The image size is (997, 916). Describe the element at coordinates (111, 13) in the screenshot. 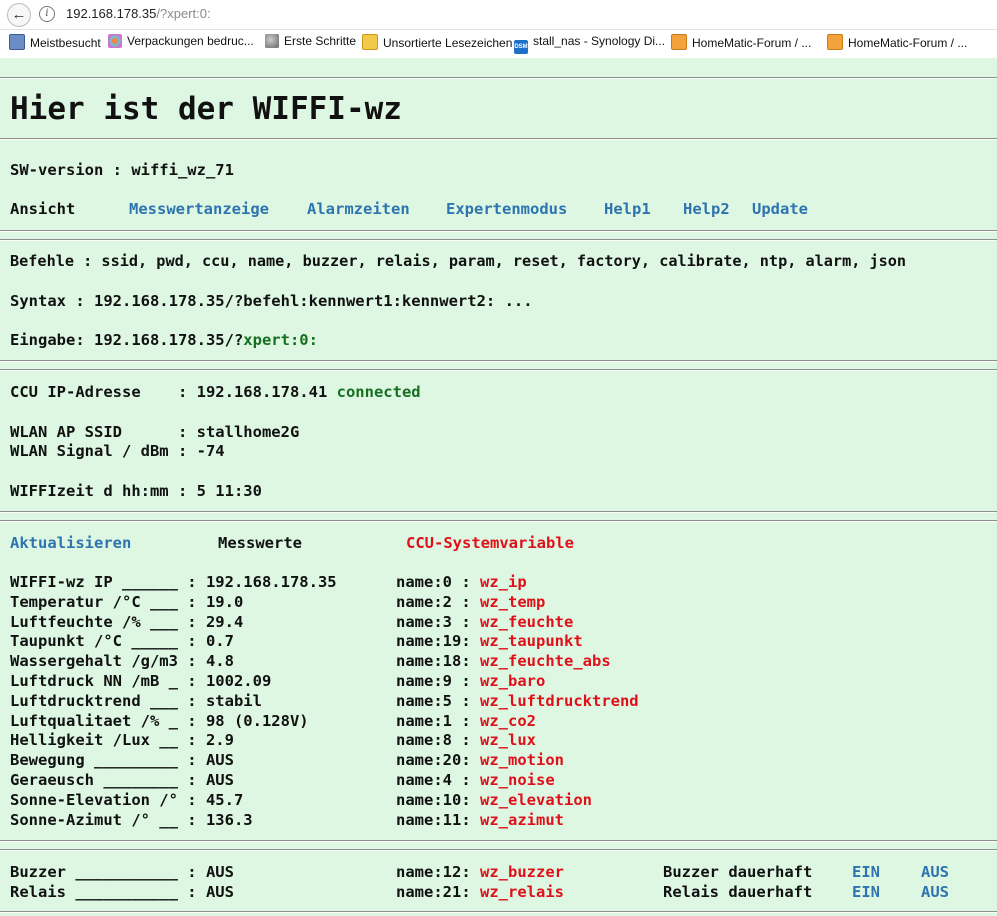

I see `url-host: 192.168.178.35` at that location.